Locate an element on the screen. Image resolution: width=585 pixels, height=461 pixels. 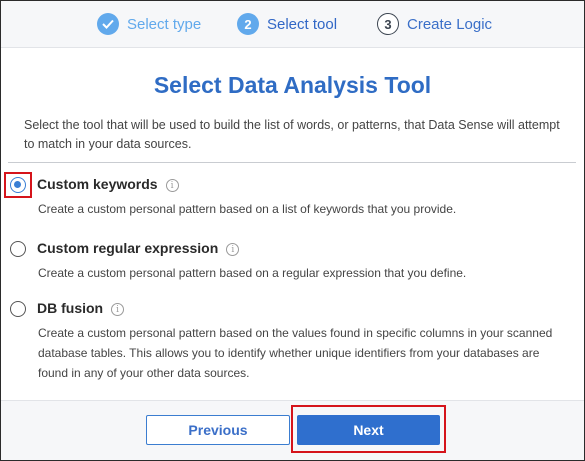
step-select-tool: 2 Select tool is located at coordinates (287, 24).